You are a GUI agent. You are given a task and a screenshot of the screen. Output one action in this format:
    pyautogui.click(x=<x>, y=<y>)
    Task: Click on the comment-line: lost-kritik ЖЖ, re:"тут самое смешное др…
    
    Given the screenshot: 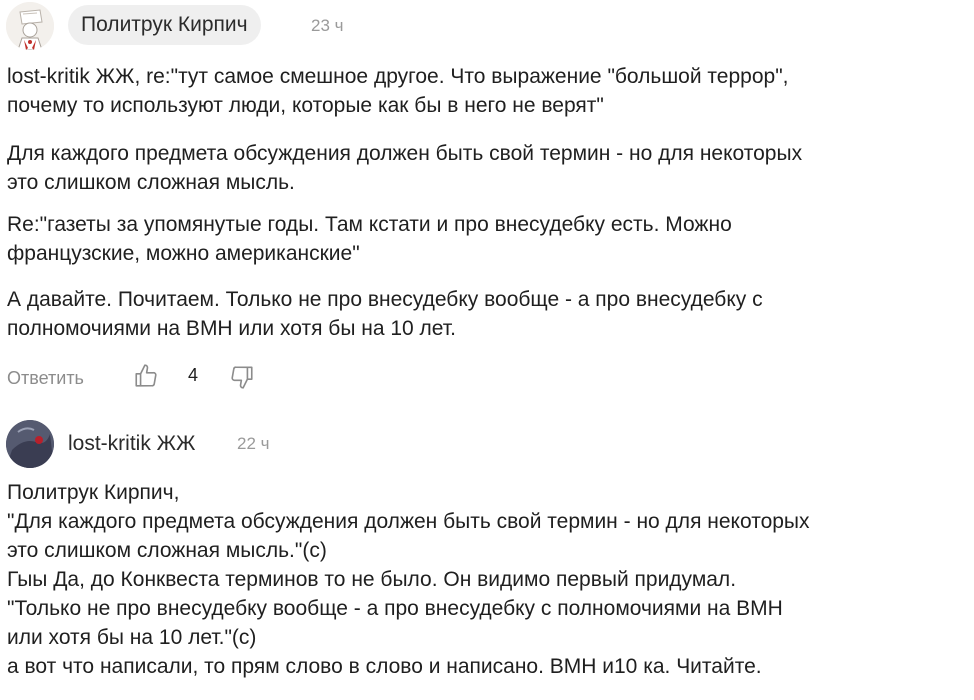 What is the action you would take?
    pyautogui.click(x=398, y=76)
    